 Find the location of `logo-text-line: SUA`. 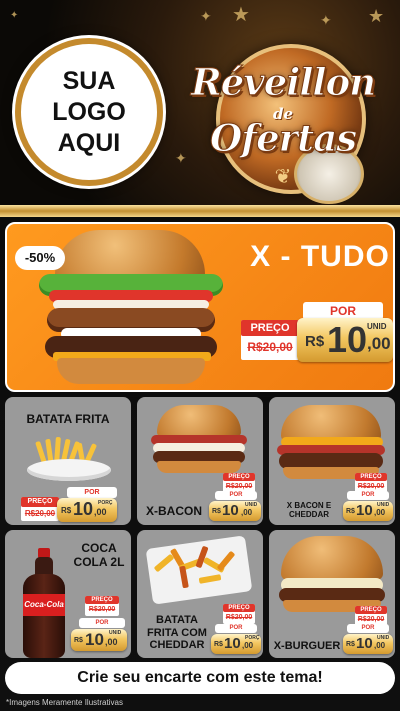

logo-text-line: SUA is located at coordinates (89, 80).